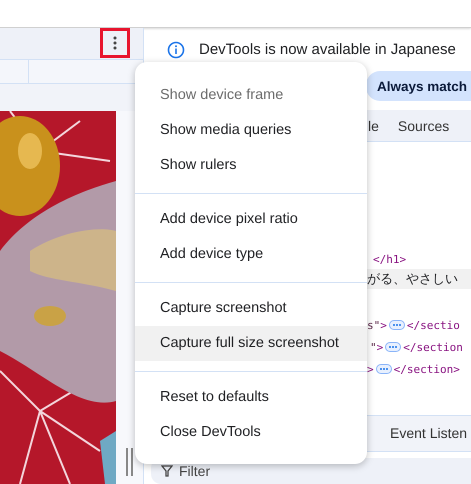  What do you see at coordinates (433, 347) in the screenshot?
I see `html-tag: </section` at bounding box center [433, 347].